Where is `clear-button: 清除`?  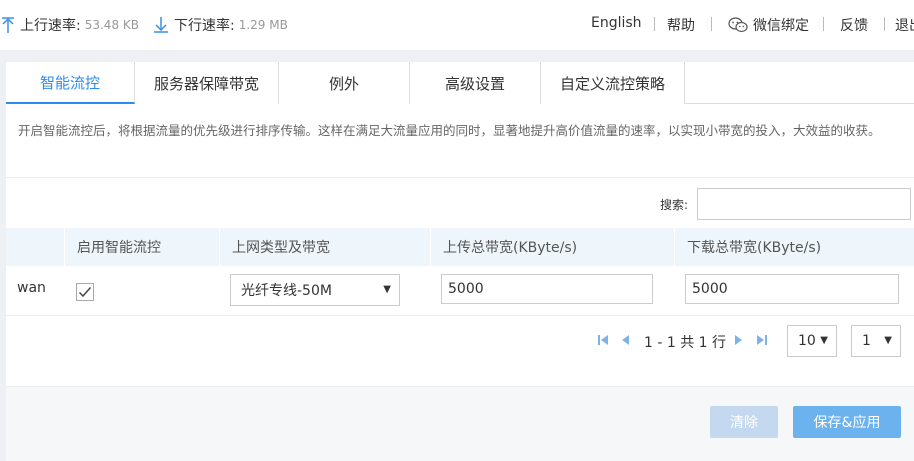
clear-button: 清除 is located at coordinates (744, 422).